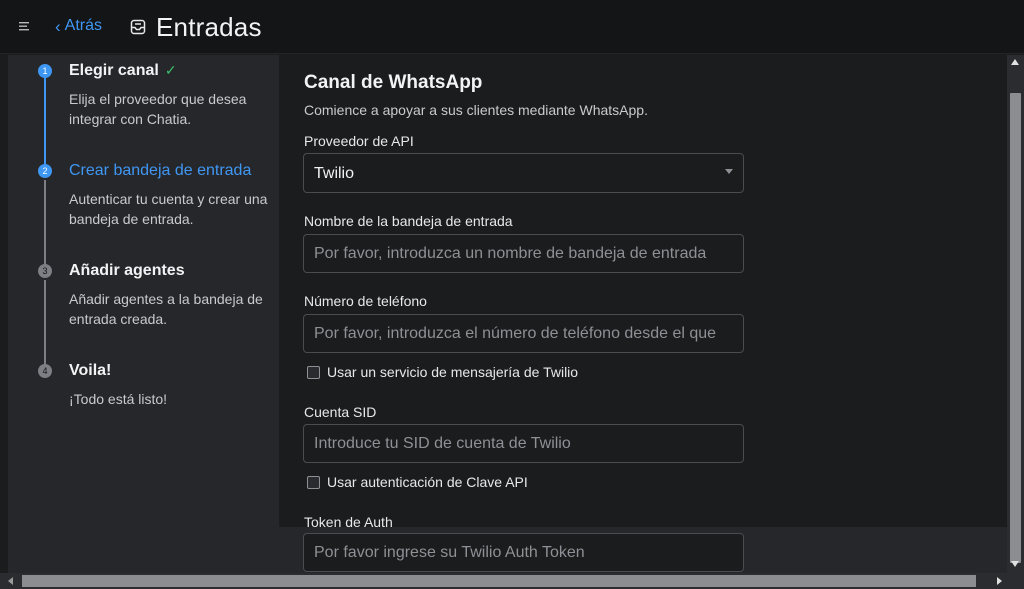 The height and width of the screenshot is (589, 1024). What do you see at coordinates (45, 371) in the screenshot?
I see `step-number-badge: 4` at bounding box center [45, 371].